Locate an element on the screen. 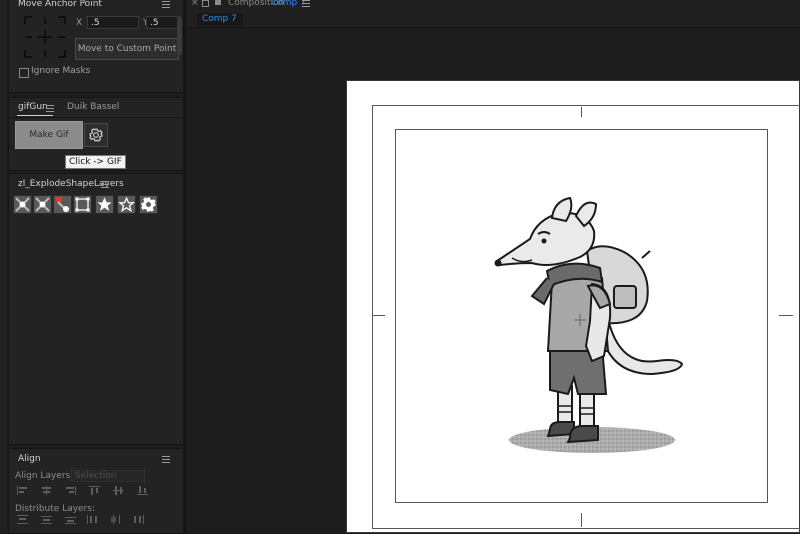 Image resolution: width=800 pixels, height=534 pixels. distribute-right-icon is located at coordinates (139, 519).